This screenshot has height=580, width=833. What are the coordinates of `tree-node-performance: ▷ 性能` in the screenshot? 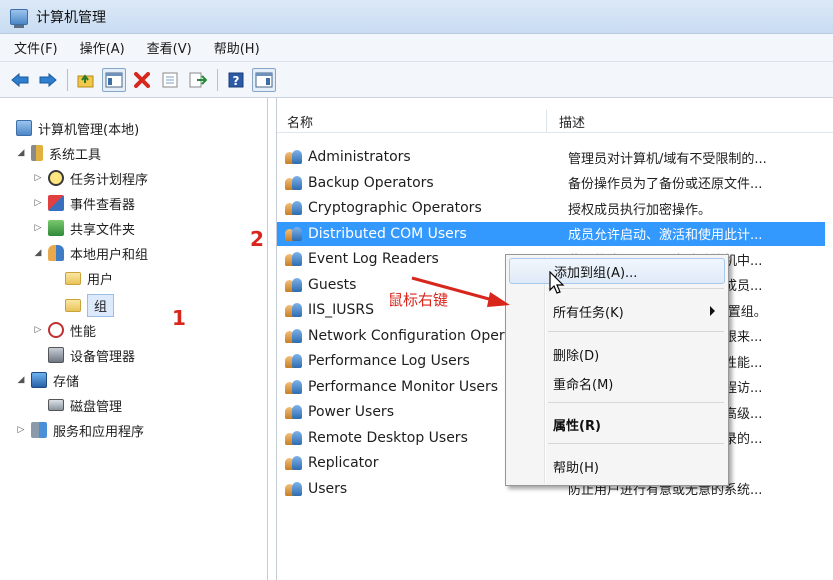 It's located at (63, 330).